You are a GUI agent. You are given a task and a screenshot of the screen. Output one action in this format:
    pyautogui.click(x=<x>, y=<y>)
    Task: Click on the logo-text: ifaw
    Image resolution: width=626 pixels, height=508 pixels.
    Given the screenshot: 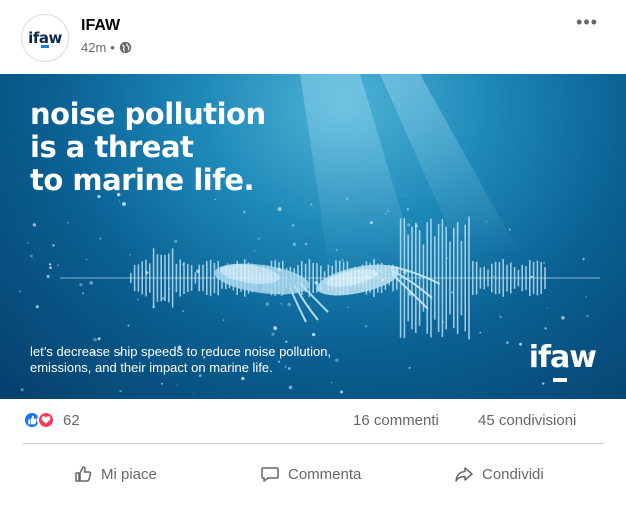 What is the action you would take?
    pyautogui.click(x=562, y=357)
    